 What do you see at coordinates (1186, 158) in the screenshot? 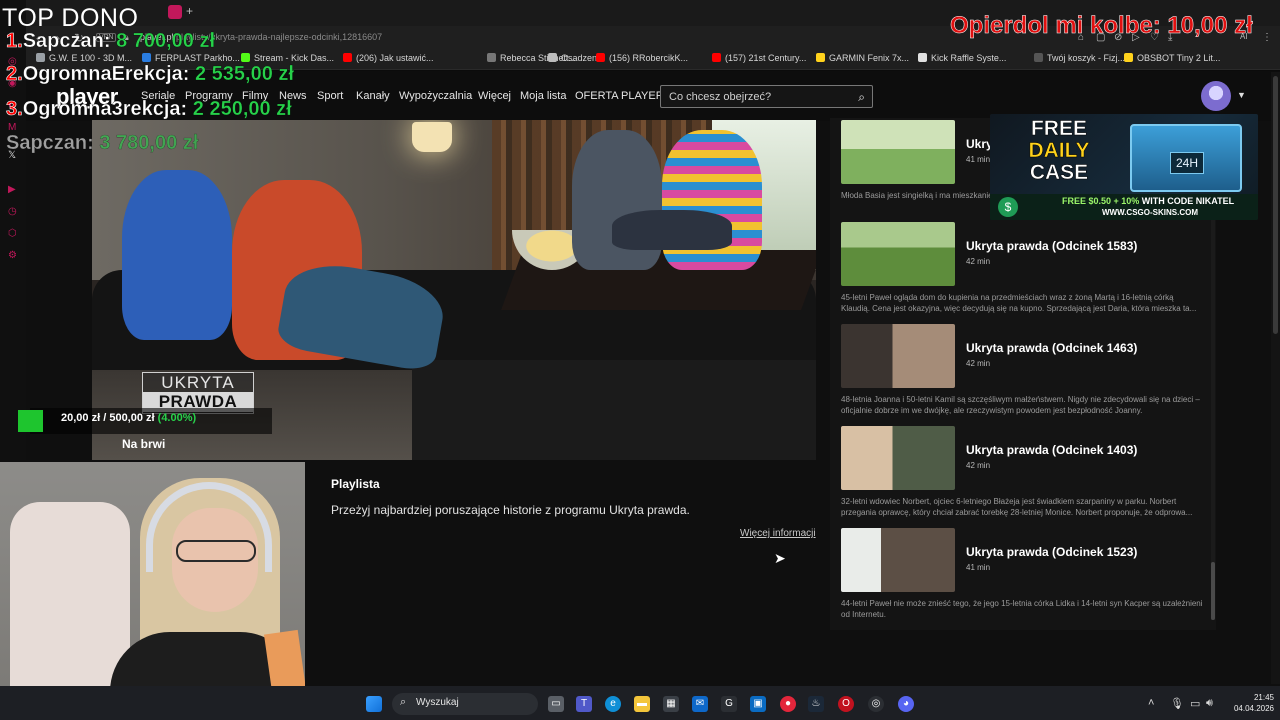
I see `case-box-icon: 24H` at bounding box center [1186, 158].